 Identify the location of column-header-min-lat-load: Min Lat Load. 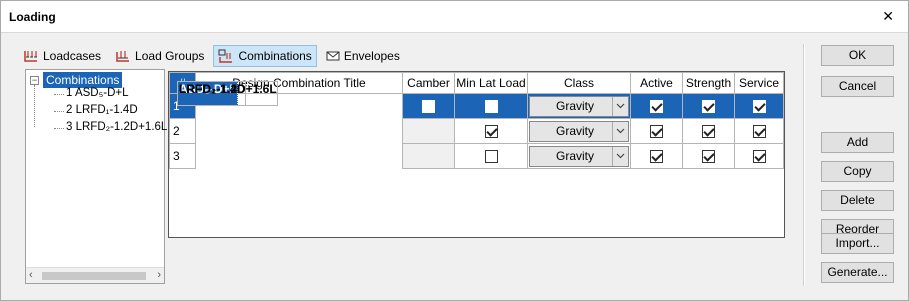
(491, 83).